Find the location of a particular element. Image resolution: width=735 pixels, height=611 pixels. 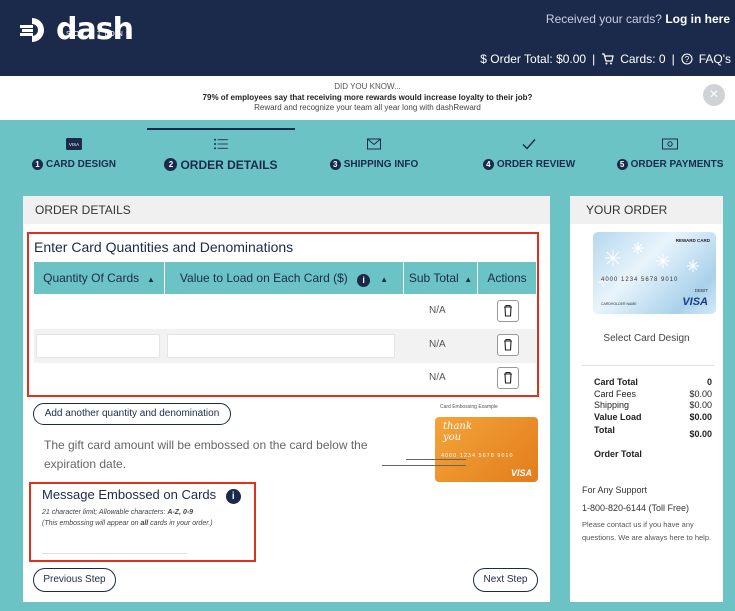

step-number: 4 is located at coordinates (488, 164).